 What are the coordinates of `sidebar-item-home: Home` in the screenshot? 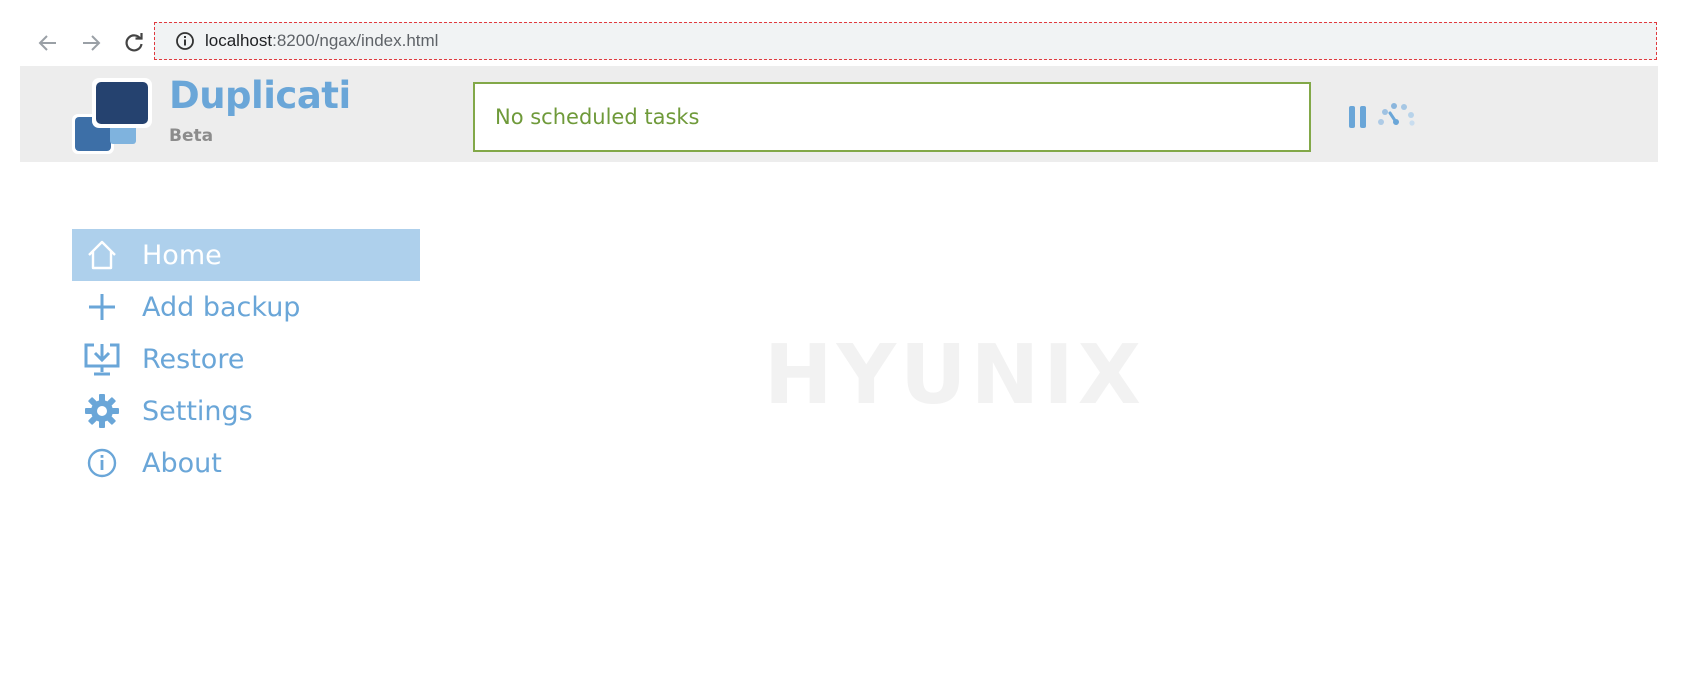 It's located at (246, 255).